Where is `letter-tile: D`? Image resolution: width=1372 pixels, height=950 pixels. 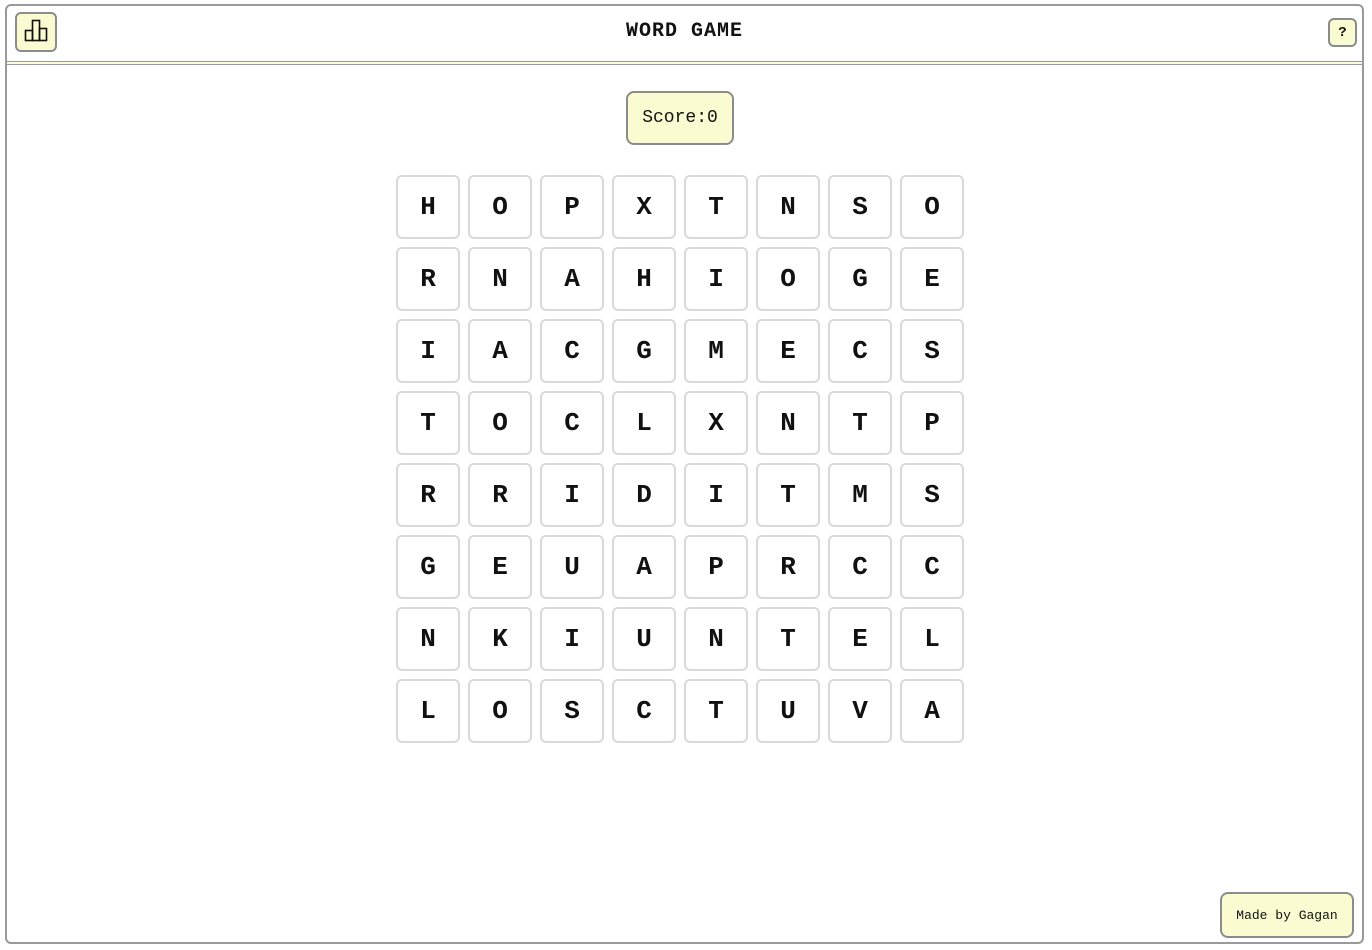 letter-tile: D is located at coordinates (644, 495).